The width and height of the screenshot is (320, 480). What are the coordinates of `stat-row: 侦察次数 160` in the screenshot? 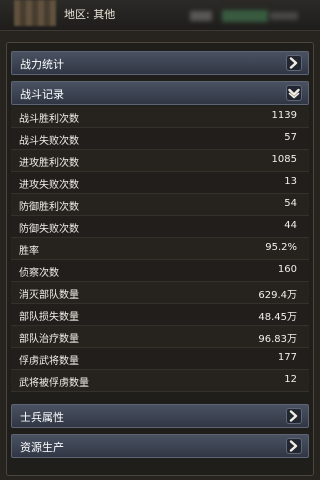 It's located at (160, 271).